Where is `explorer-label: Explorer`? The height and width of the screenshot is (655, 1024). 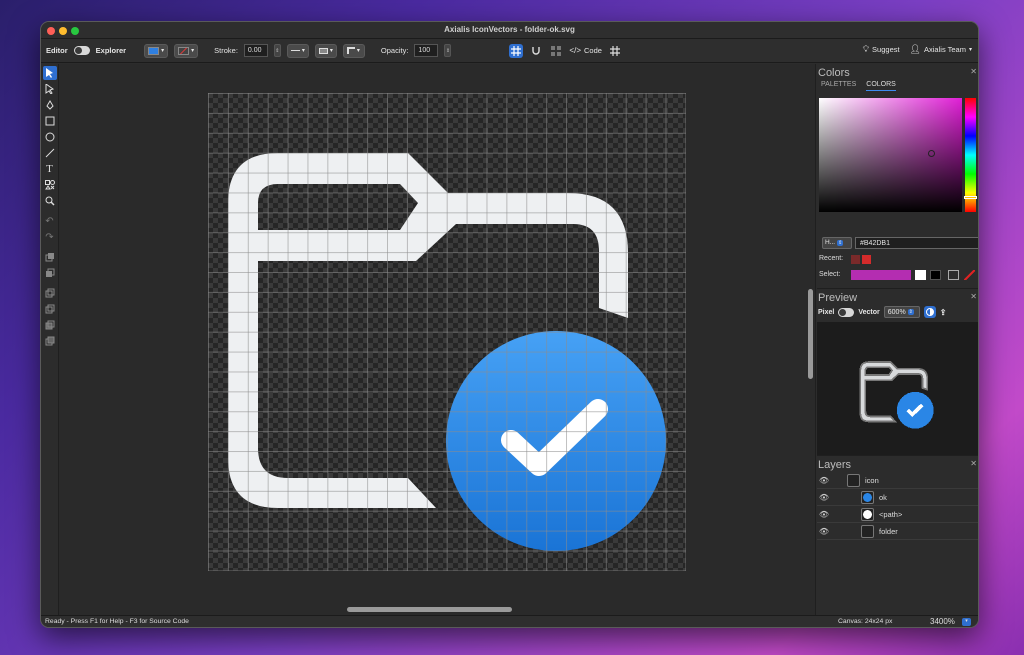 explorer-label: Explorer is located at coordinates (111, 50).